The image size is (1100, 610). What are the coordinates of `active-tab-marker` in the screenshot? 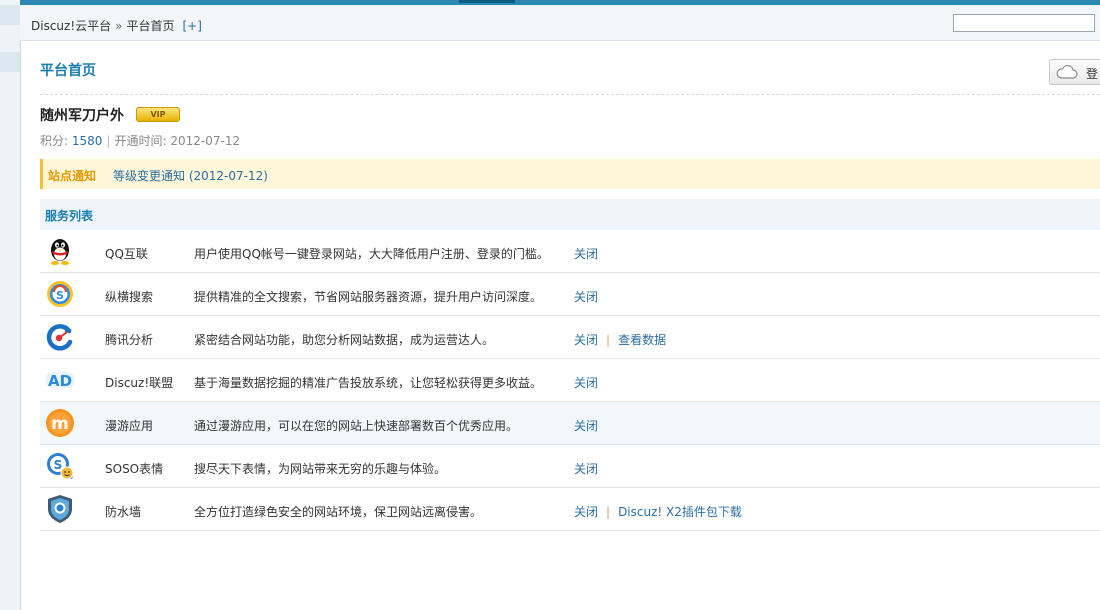 It's located at (487, 1).